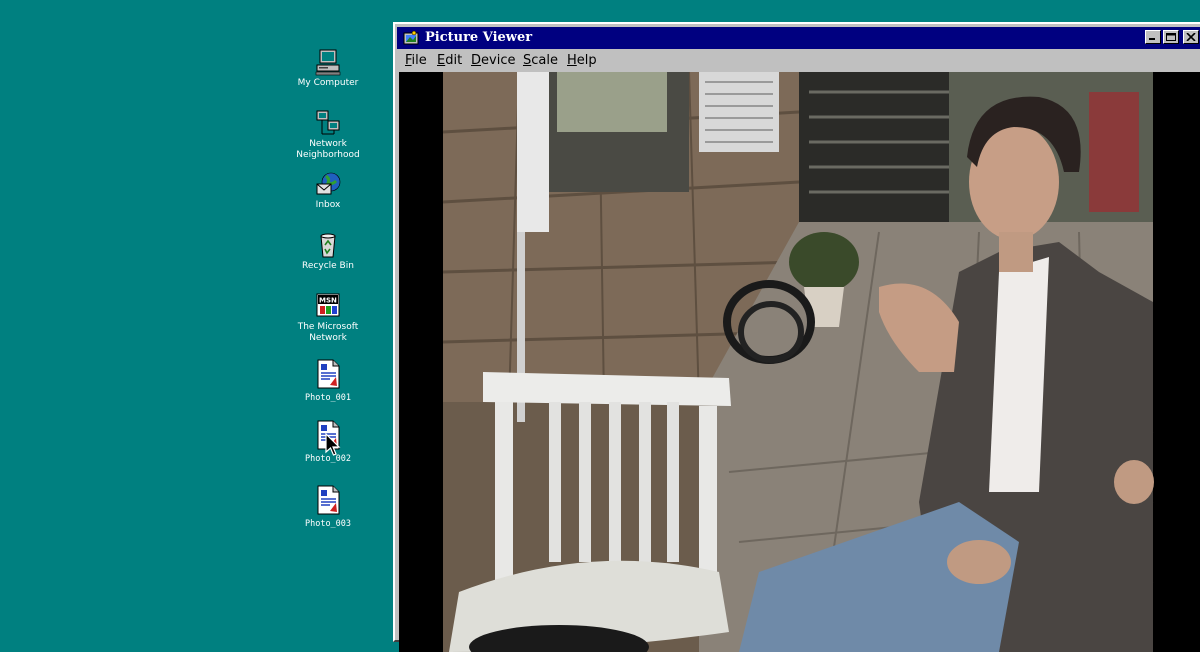 This screenshot has height=652, width=1200. I want to click on desktop-icon-photo-003: Photo_003, so click(328, 507).